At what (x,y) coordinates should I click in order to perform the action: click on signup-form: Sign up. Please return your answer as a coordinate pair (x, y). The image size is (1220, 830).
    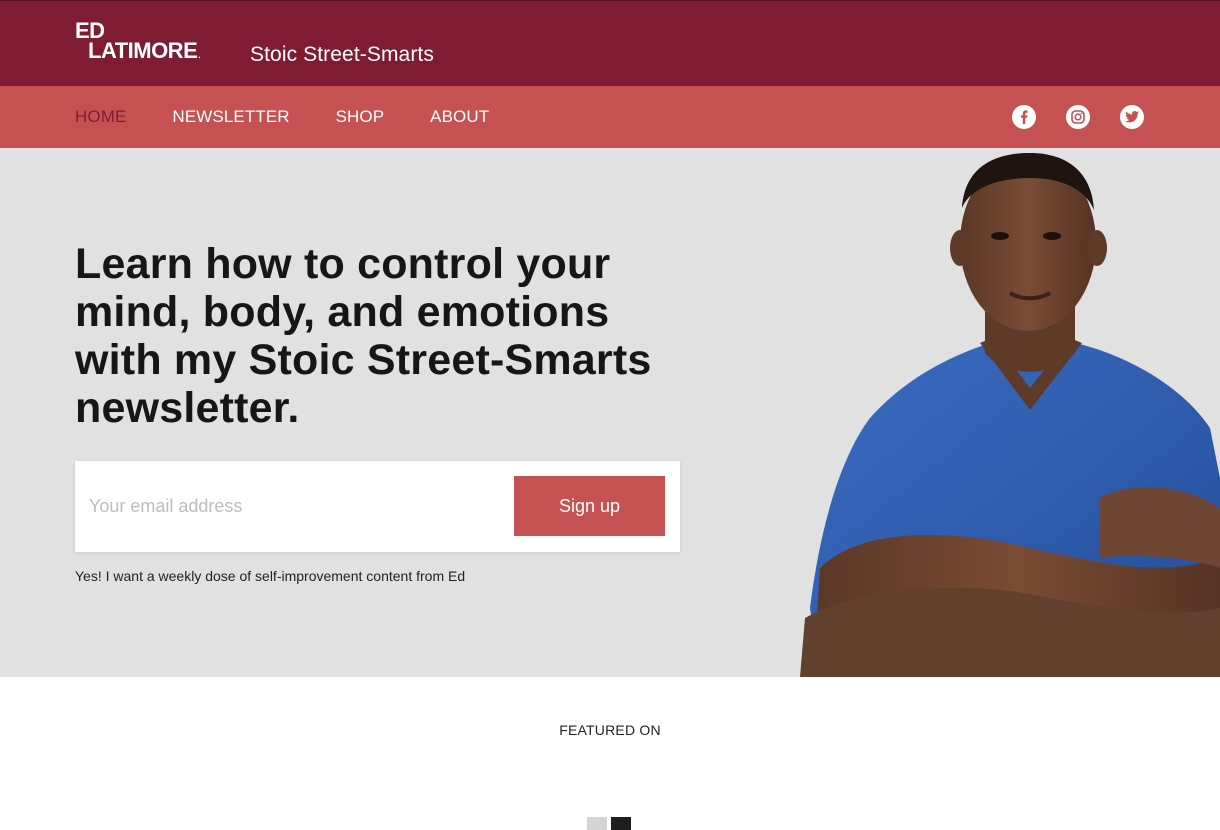
    Looking at the image, I should click on (377, 506).